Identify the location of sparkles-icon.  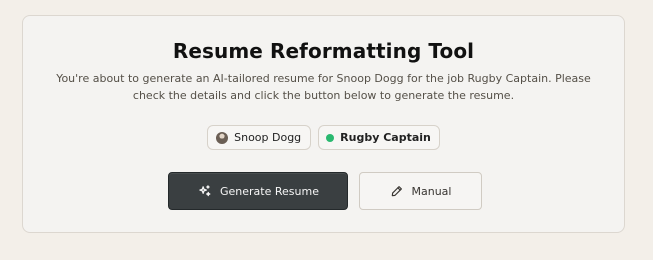
(204, 191).